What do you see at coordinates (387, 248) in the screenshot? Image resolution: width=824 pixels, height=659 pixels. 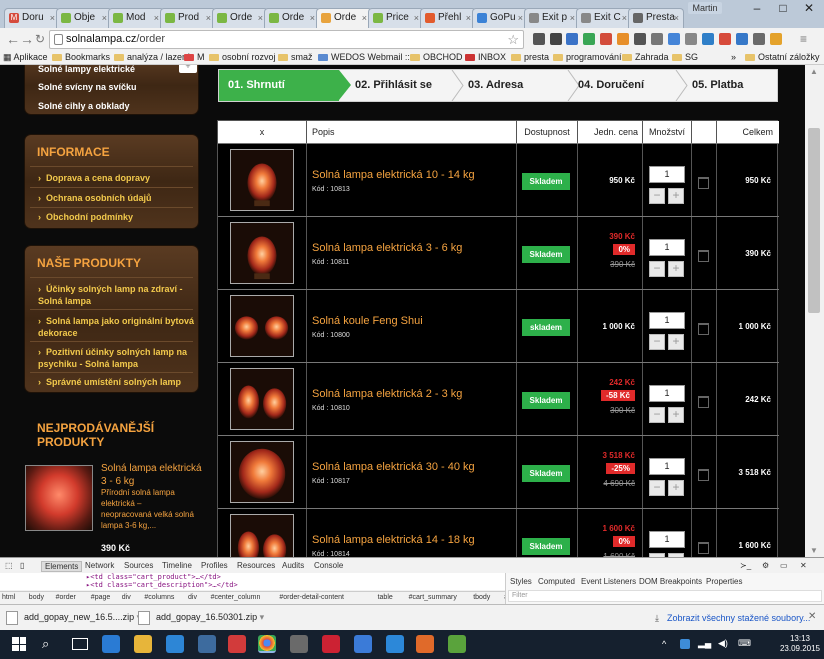 I see `product-name-link: Solná lampa elektrická 3 - 6 kg` at bounding box center [387, 248].